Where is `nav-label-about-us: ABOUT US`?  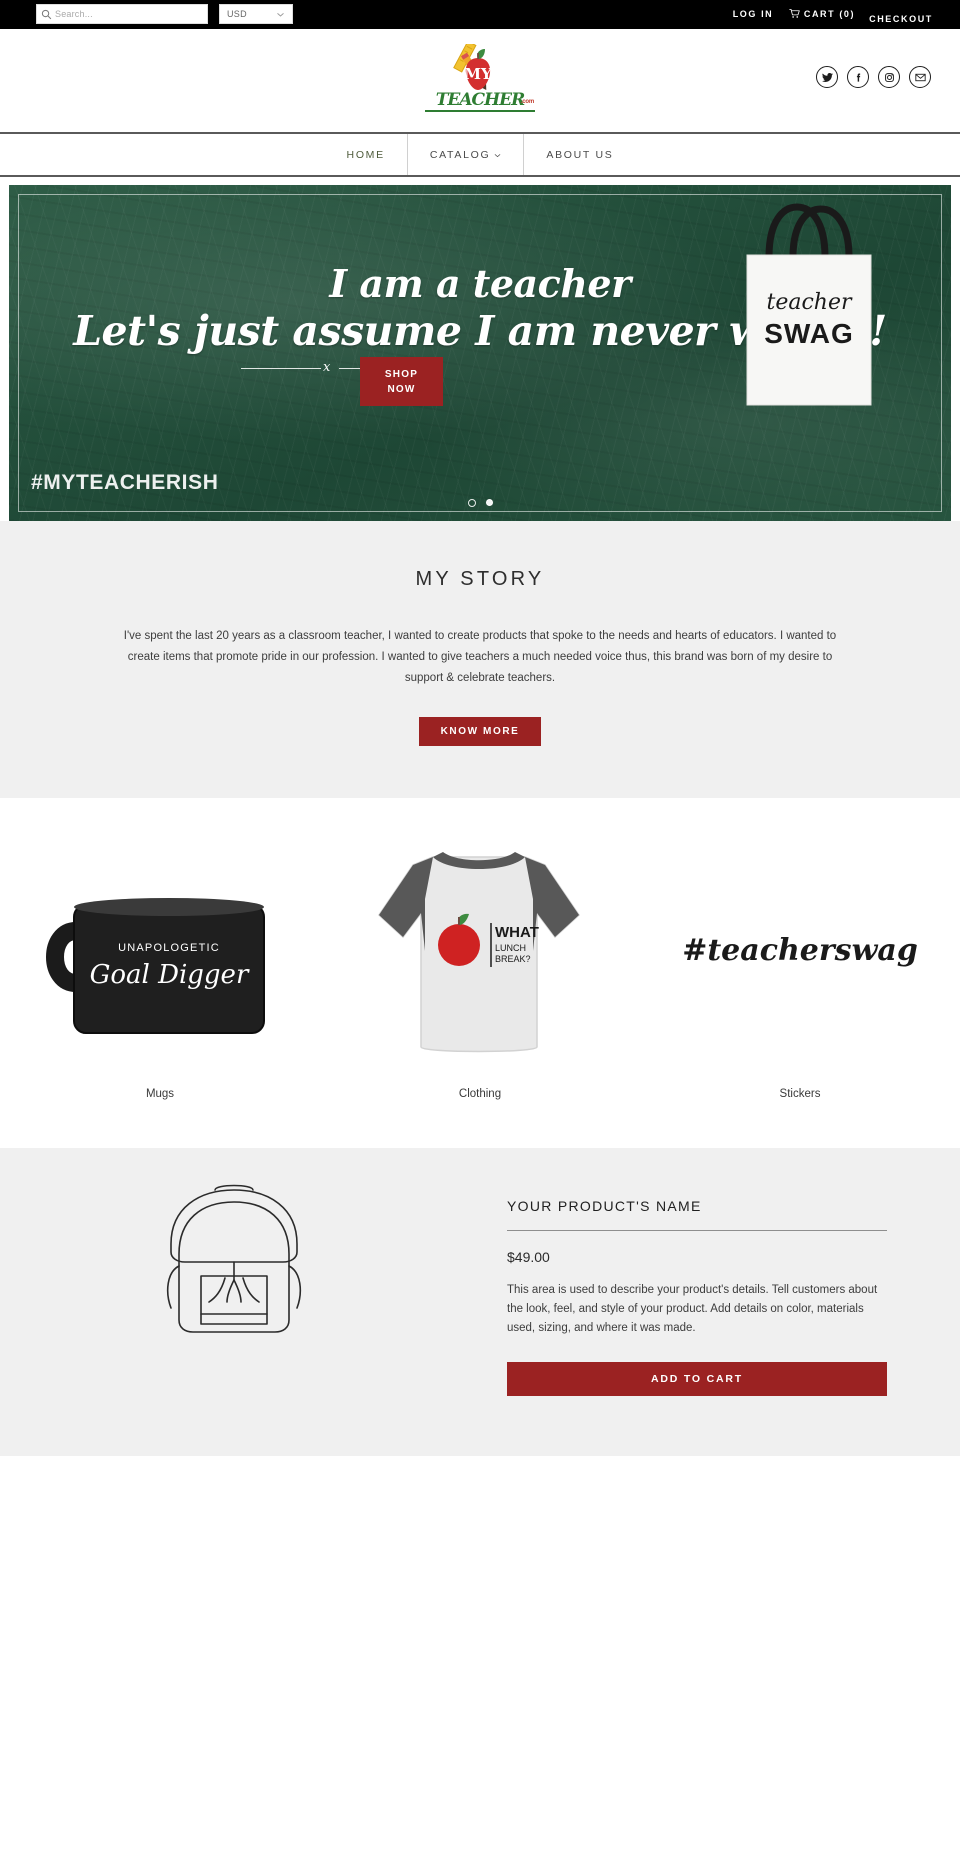
nav-label-about-us: ABOUT US is located at coordinates (580, 154).